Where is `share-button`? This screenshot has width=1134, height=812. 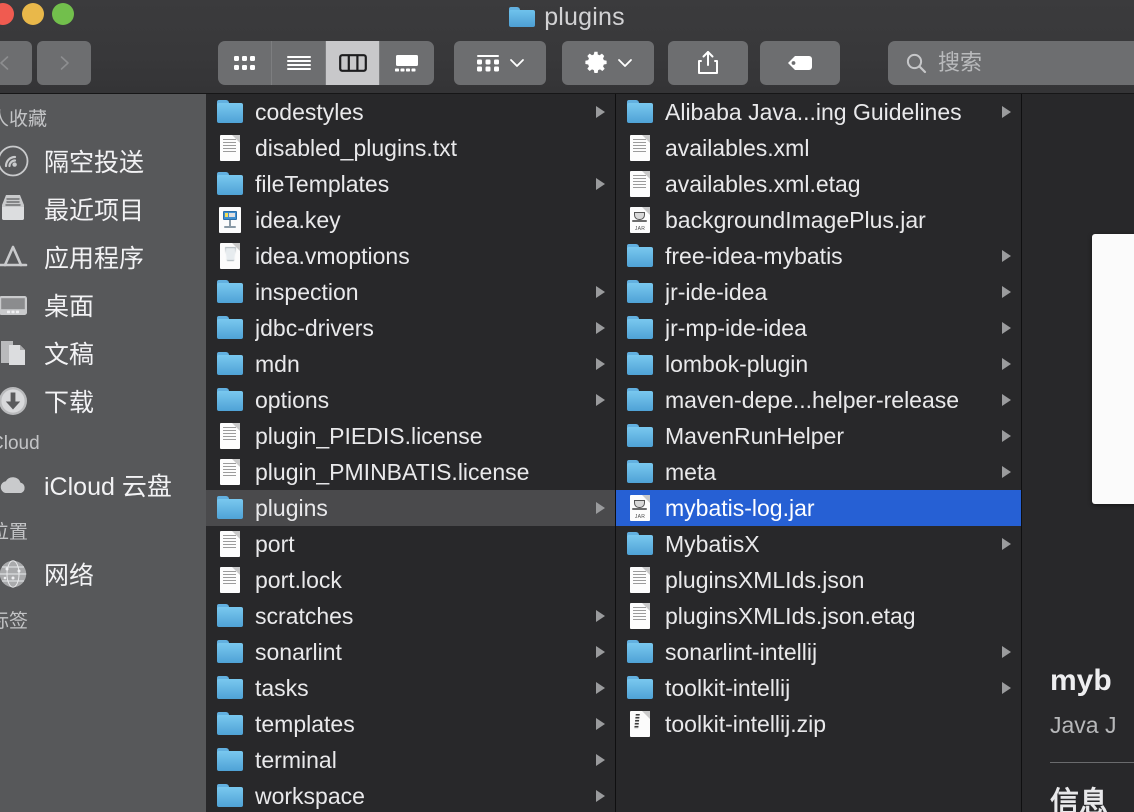
share-button is located at coordinates (708, 63).